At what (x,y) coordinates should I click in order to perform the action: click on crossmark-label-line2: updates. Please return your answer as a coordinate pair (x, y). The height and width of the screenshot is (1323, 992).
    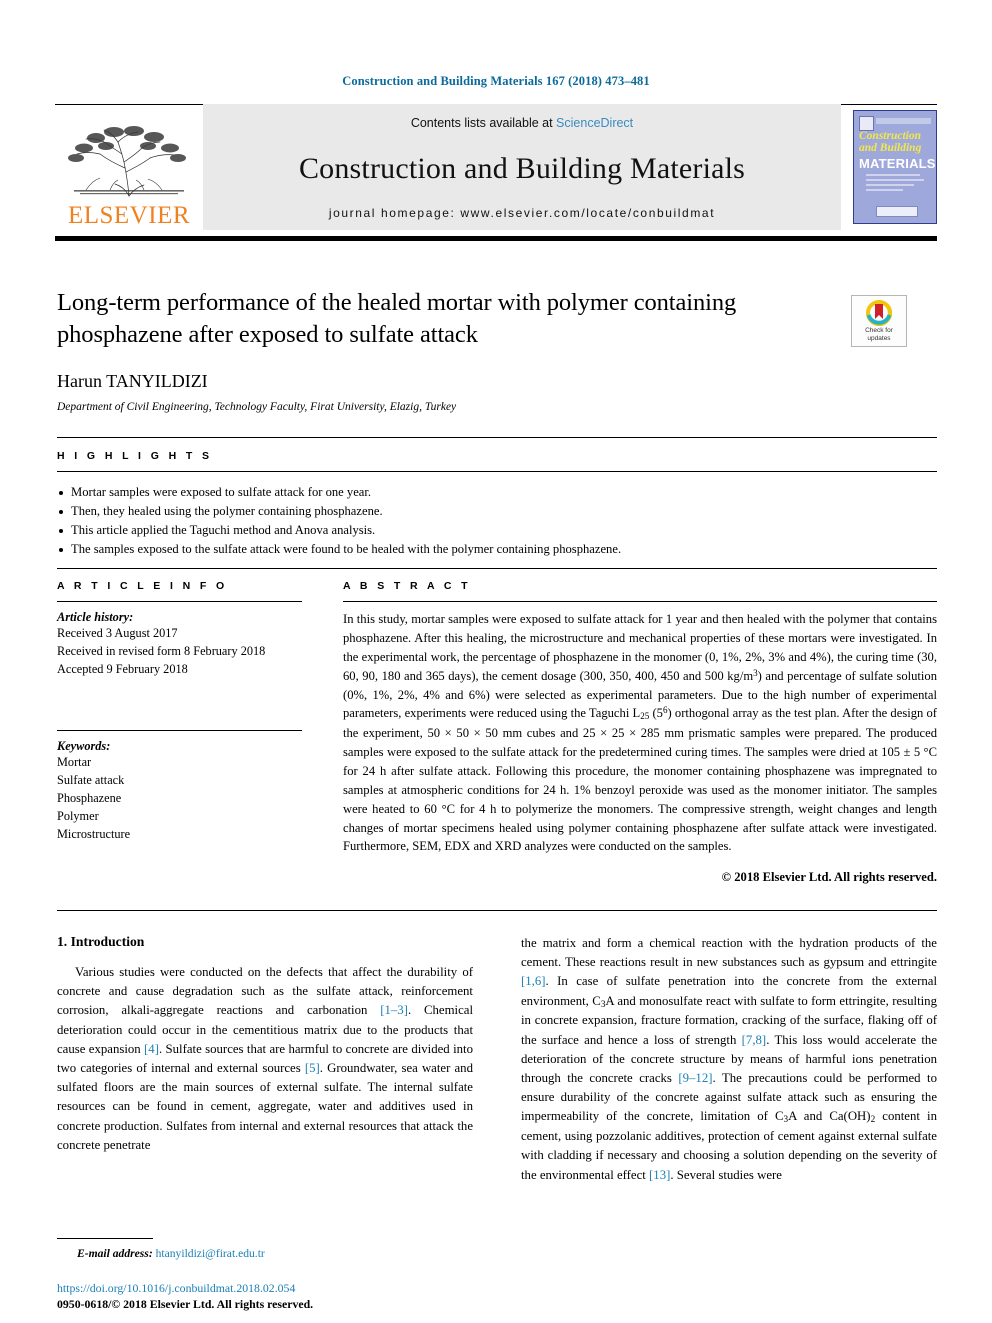
    Looking at the image, I should click on (879, 338).